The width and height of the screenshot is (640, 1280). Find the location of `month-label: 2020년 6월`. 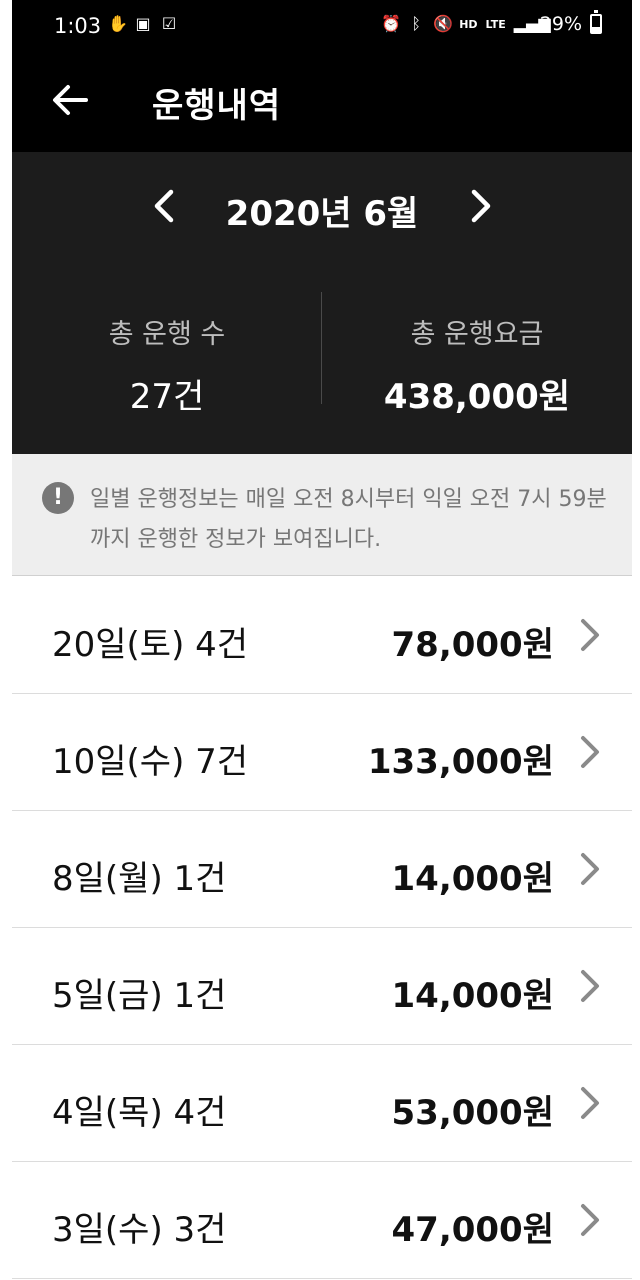

month-label: 2020년 6월 is located at coordinates (322, 214).